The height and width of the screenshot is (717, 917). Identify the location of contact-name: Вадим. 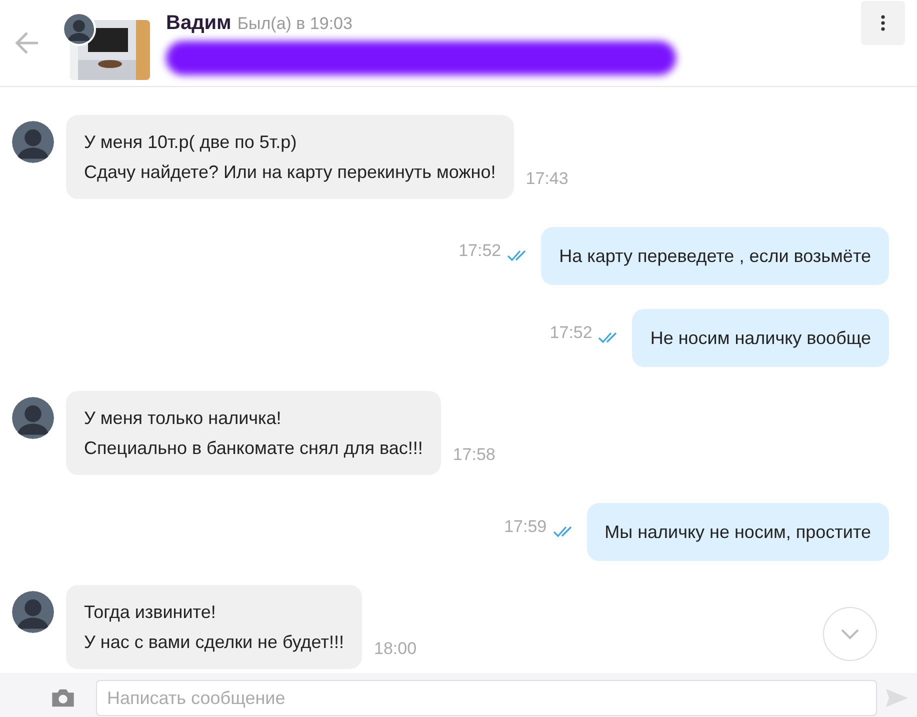
(199, 23).